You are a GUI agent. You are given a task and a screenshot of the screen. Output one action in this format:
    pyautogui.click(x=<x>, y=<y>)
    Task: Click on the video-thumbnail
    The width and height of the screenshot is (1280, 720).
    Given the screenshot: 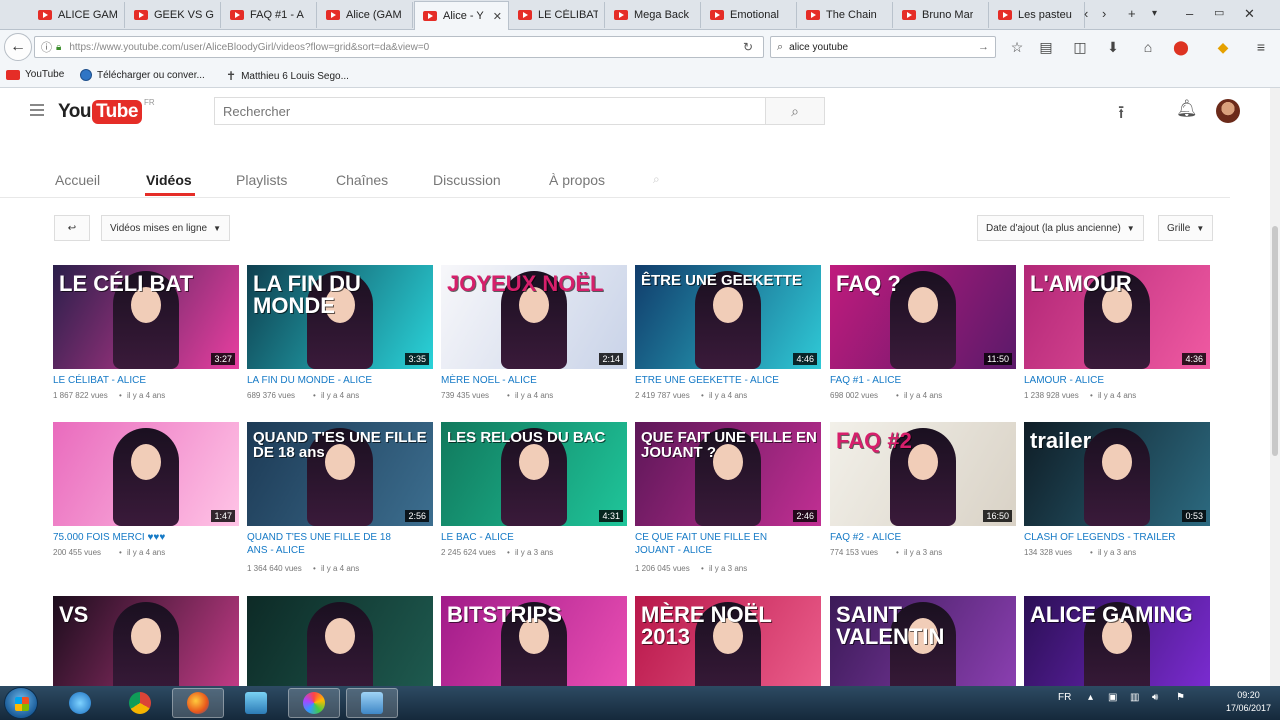 What is the action you would take?
    pyautogui.click(x=340, y=641)
    